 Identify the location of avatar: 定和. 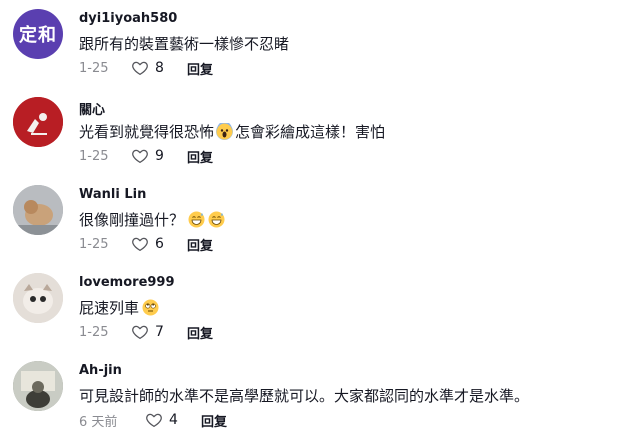
(38, 34).